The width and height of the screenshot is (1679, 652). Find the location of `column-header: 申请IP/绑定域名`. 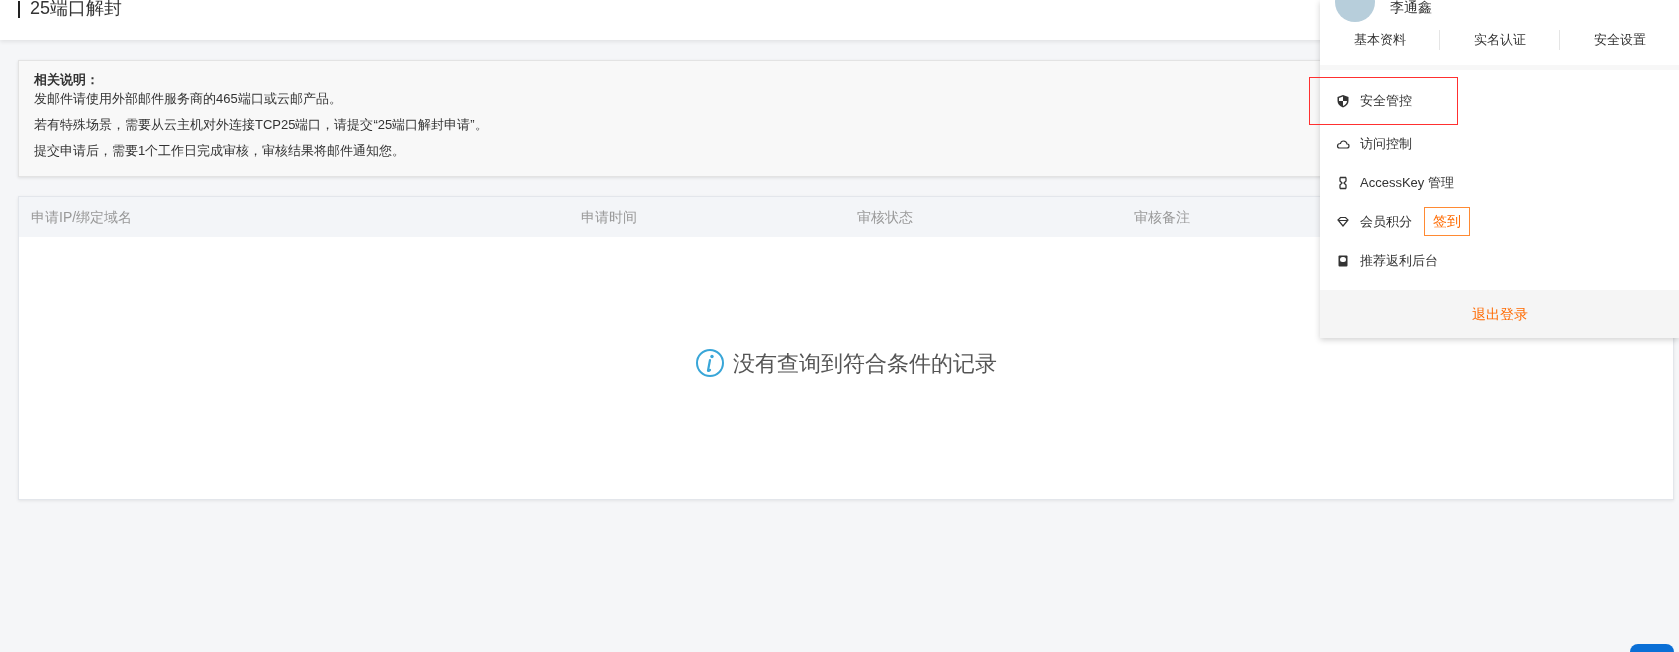

column-header: 申请IP/绑定域名 is located at coordinates (82, 217).